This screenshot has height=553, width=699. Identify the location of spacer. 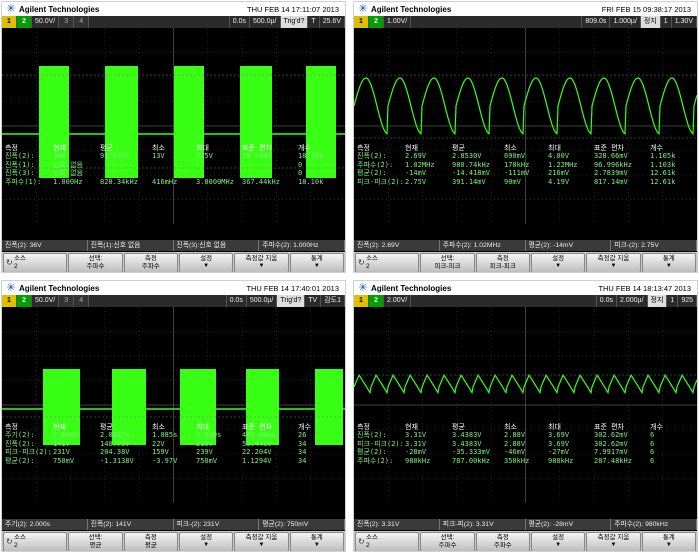
(158, 301).